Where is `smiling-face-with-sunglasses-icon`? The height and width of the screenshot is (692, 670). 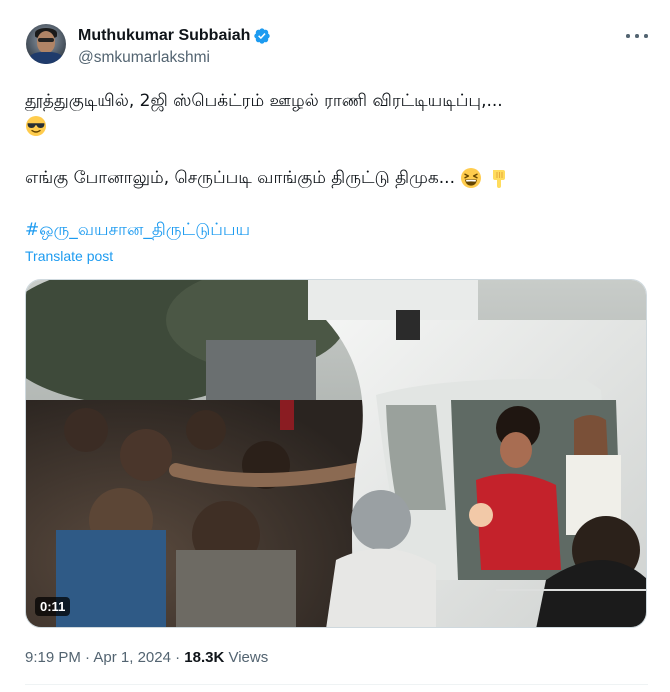
smiling-face-with-sunglasses-icon is located at coordinates (36, 126).